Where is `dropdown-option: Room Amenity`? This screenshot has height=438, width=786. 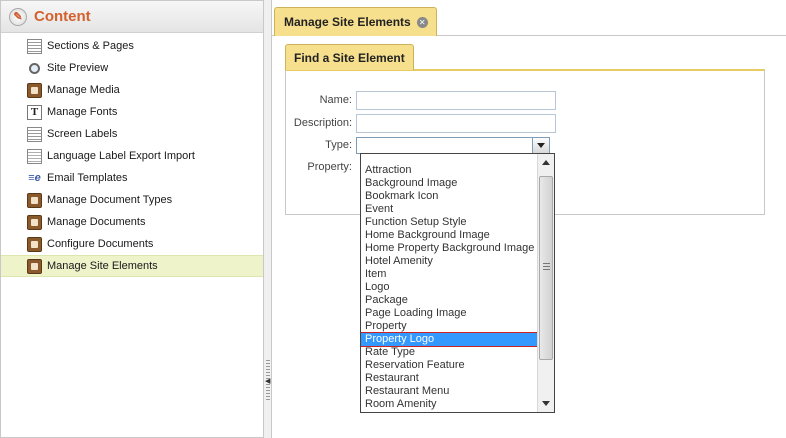
dropdown-option: Room Amenity is located at coordinates (449, 404).